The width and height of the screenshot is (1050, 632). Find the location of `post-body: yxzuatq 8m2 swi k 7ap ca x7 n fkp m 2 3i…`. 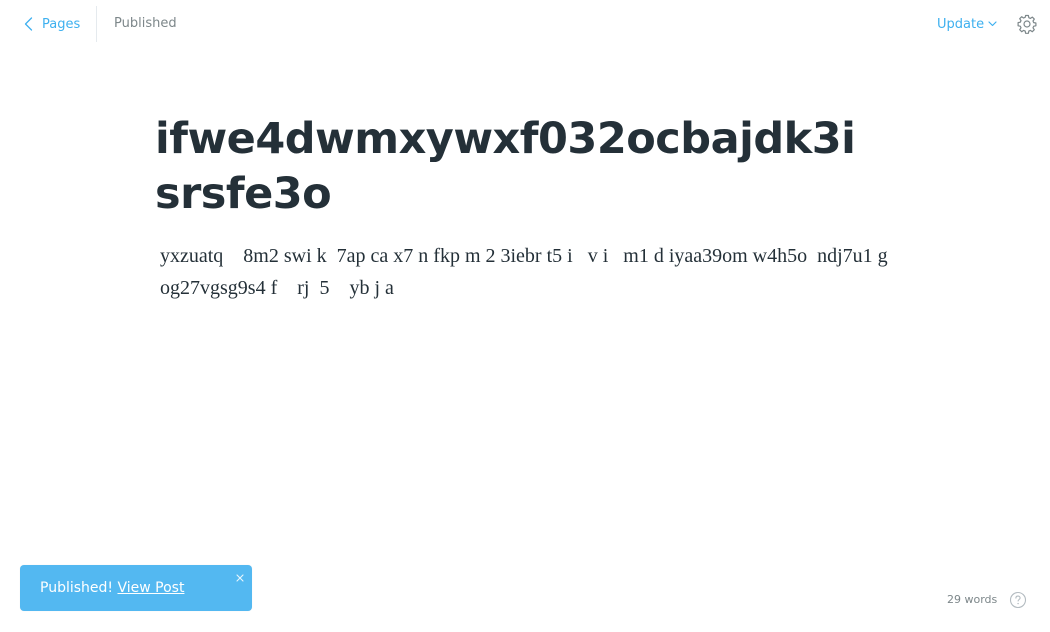

post-body: yxzuatq 8m2 swi k 7ap ca x7 n fkp m 2 3i… is located at coordinates (525, 272).